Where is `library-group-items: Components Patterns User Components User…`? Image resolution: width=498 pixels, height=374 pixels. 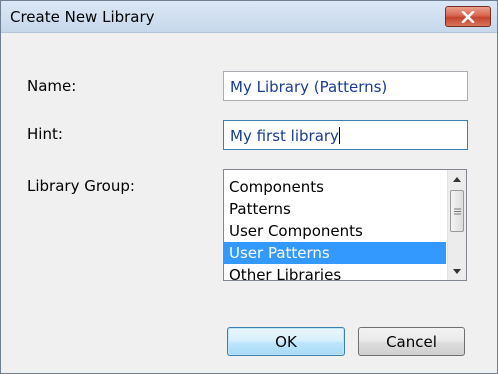
library-group-items: Components Patterns User Components User… is located at coordinates (335, 228).